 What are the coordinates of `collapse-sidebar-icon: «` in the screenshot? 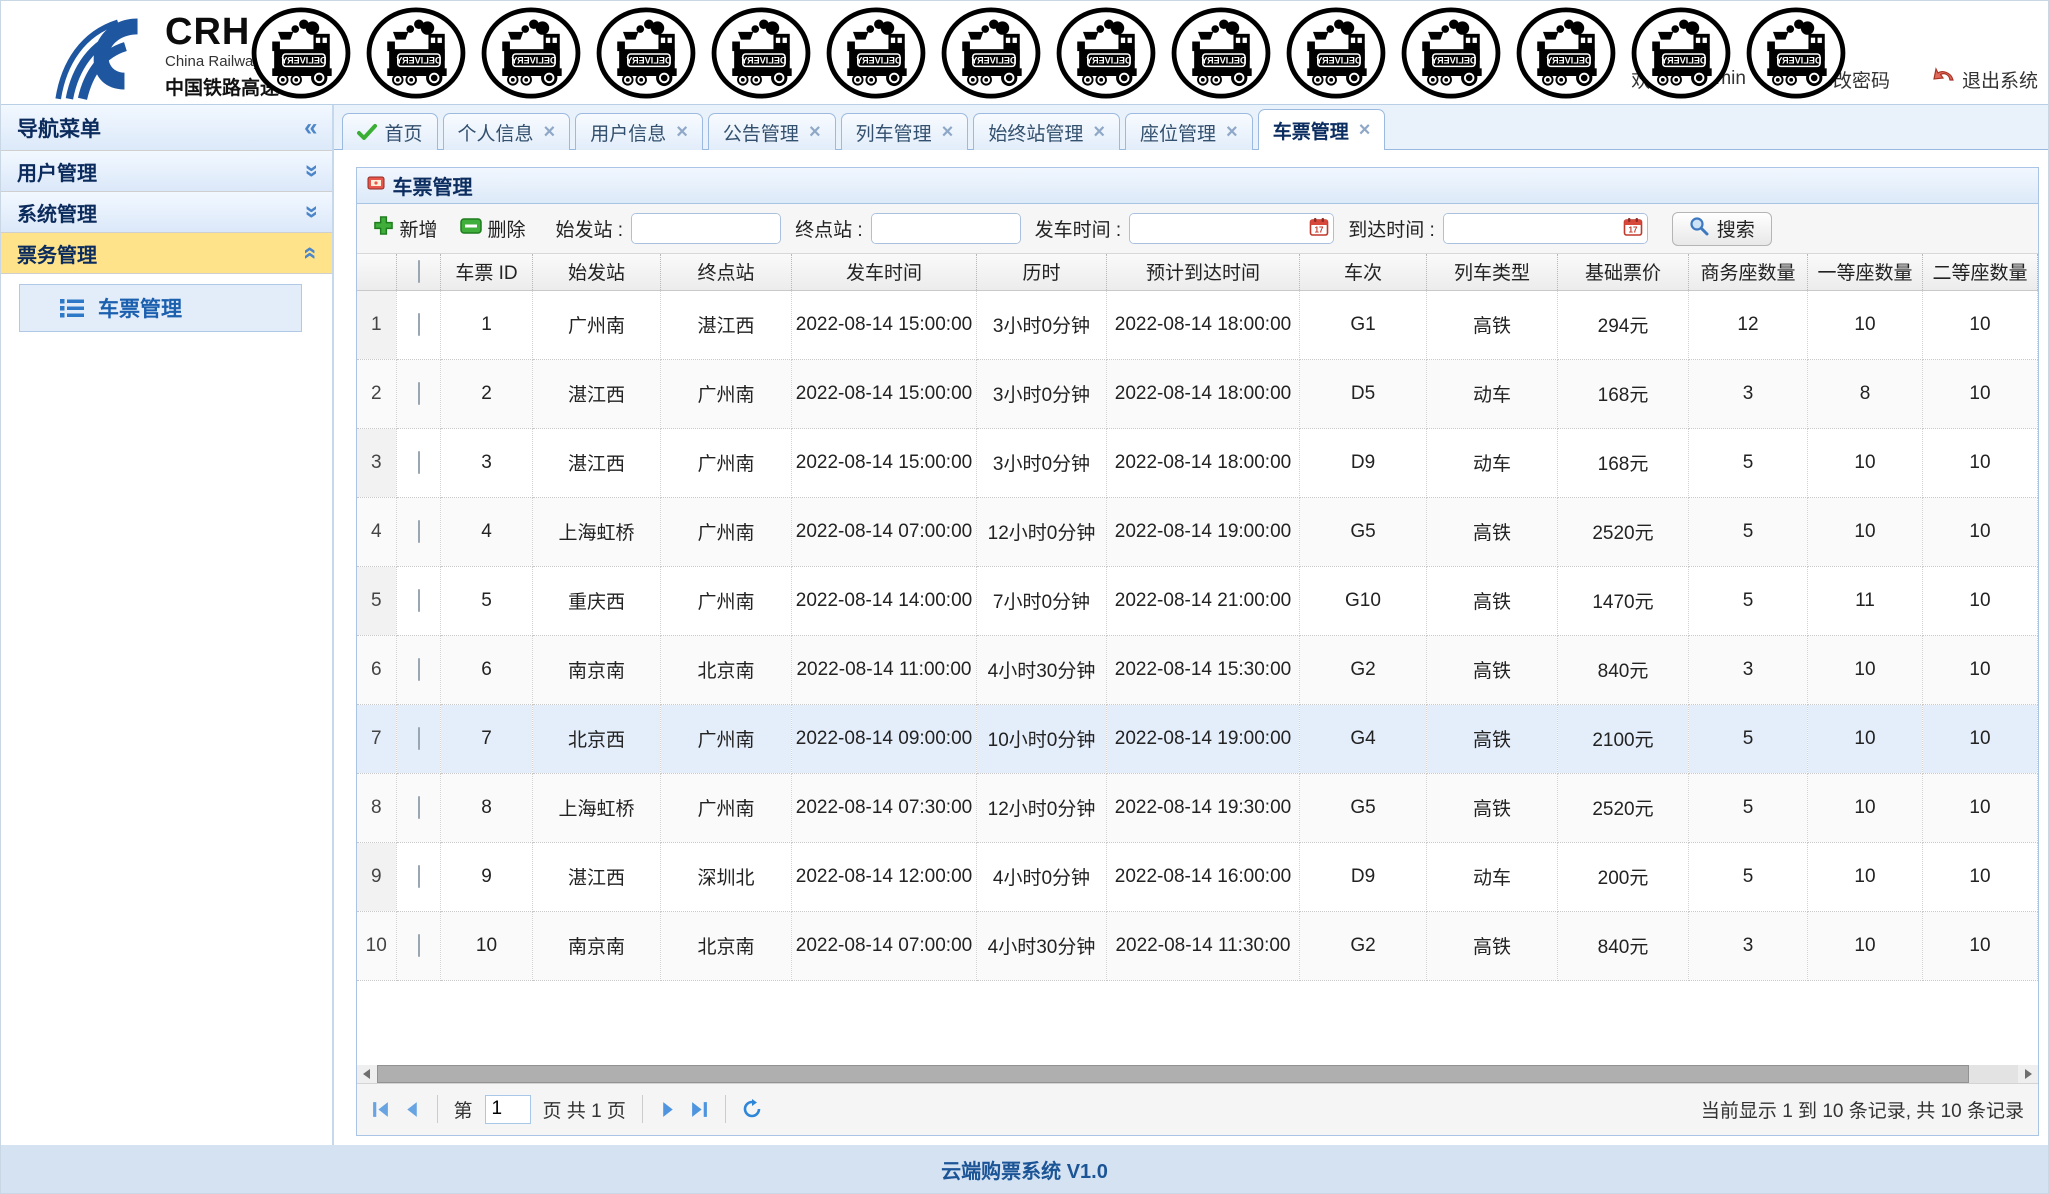 It's located at (310, 127).